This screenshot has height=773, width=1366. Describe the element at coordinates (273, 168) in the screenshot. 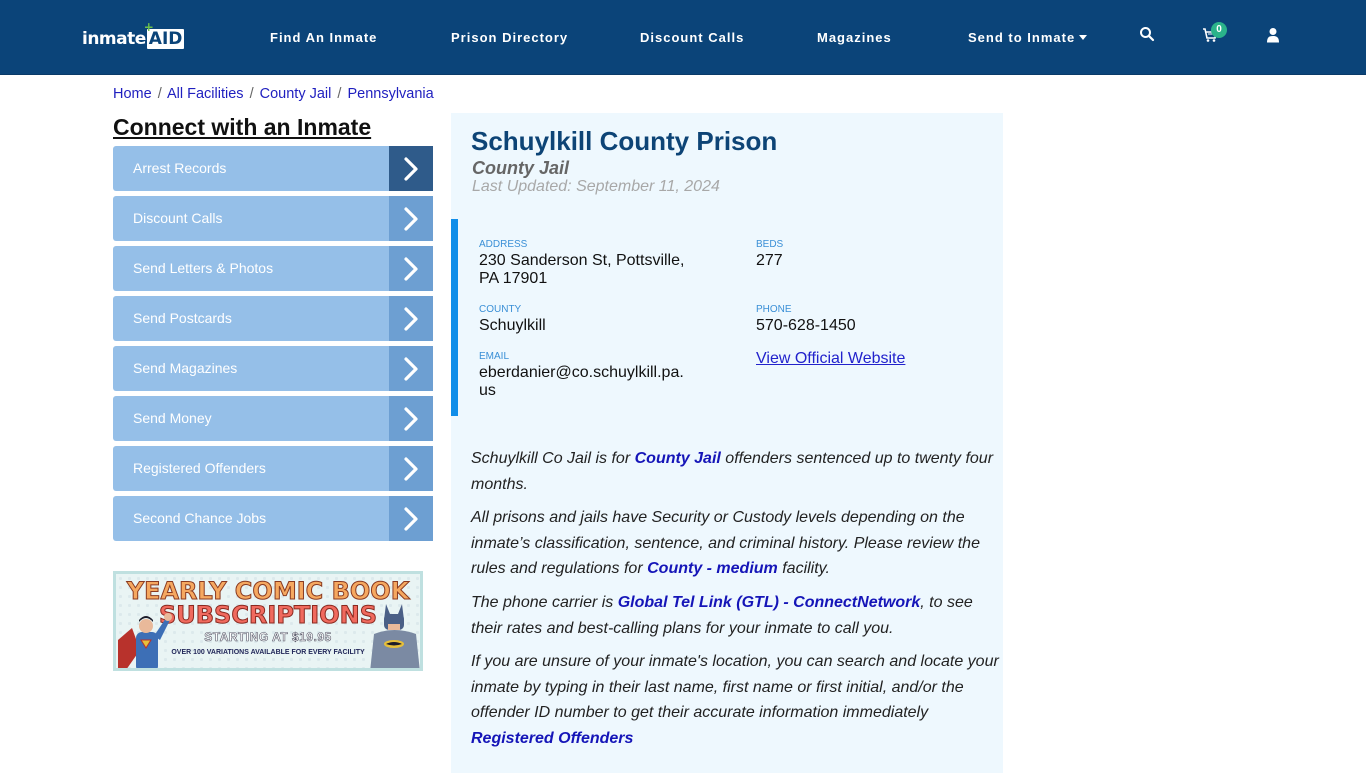

I see `sidebar-item-arrest-records: Arrest Records` at that location.